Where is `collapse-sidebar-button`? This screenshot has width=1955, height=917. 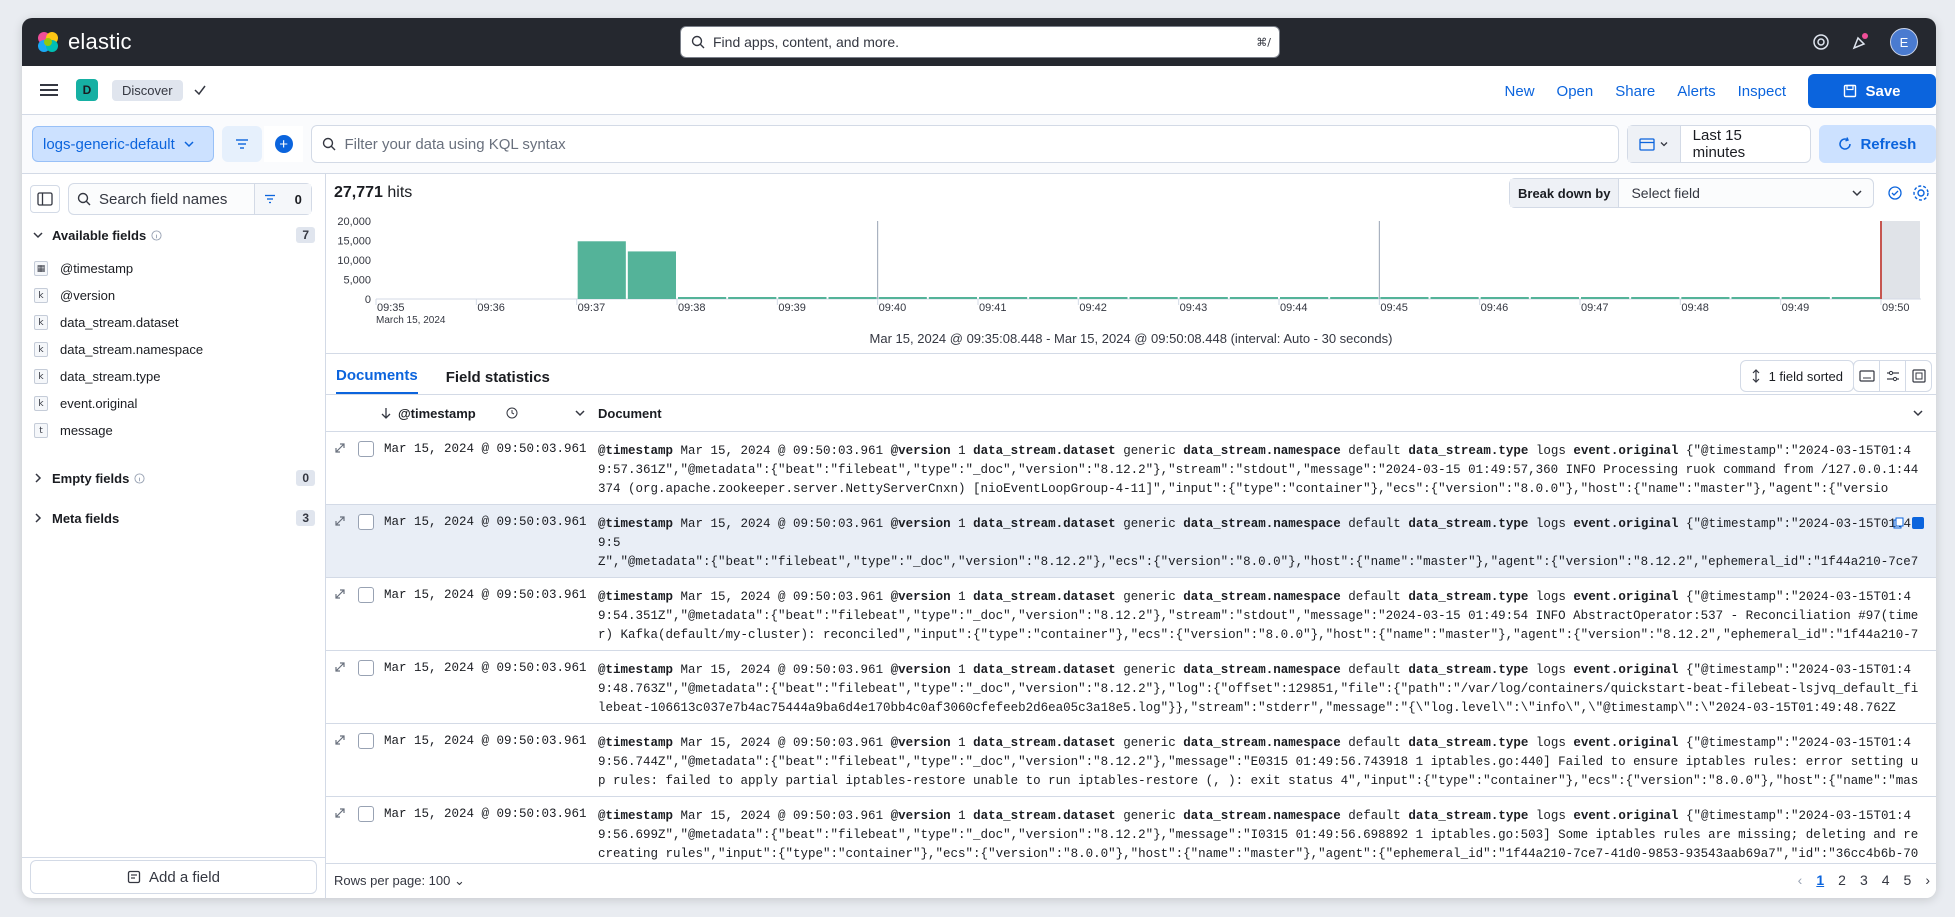
collapse-sidebar-button is located at coordinates (45, 199).